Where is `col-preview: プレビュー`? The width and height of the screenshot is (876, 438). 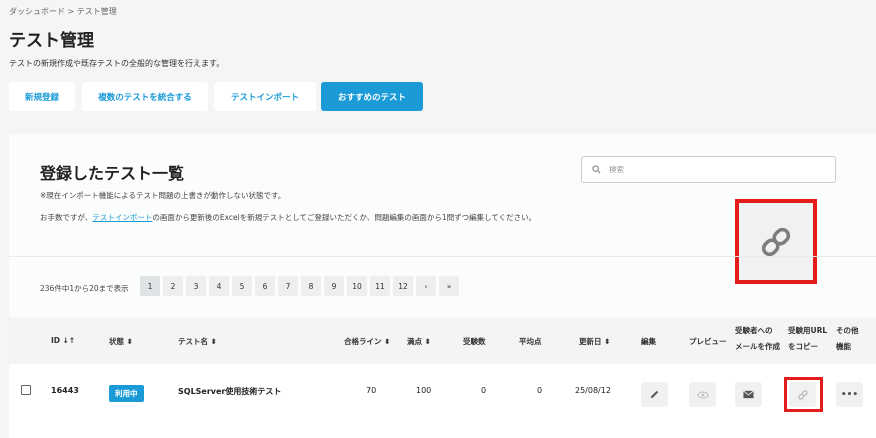
col-preview: プレビュー is located at coordinates (708, 341).